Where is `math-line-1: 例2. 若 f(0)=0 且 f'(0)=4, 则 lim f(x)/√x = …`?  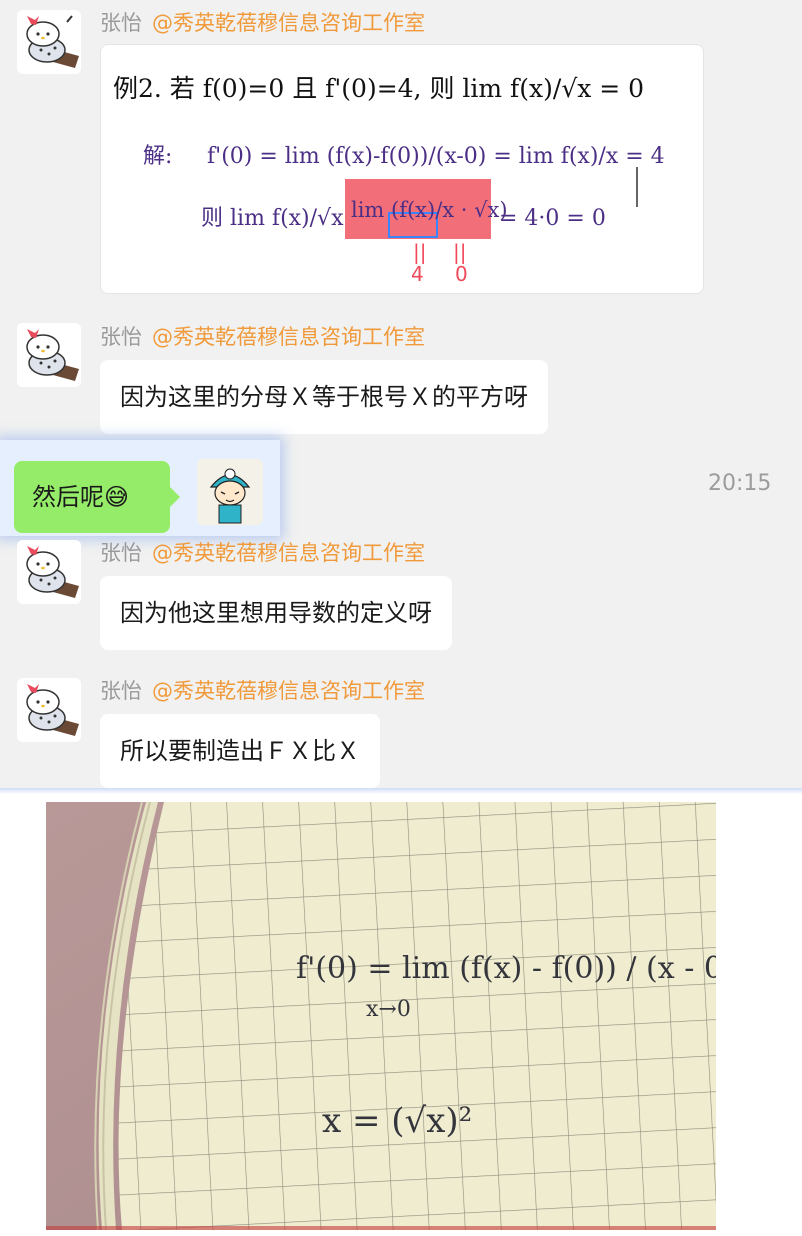 math-line-1: 例2. 若 f(0)=0 且 f'(0)=4, 则 lim f(x)/√x = … is located at coordinates (378, 88).